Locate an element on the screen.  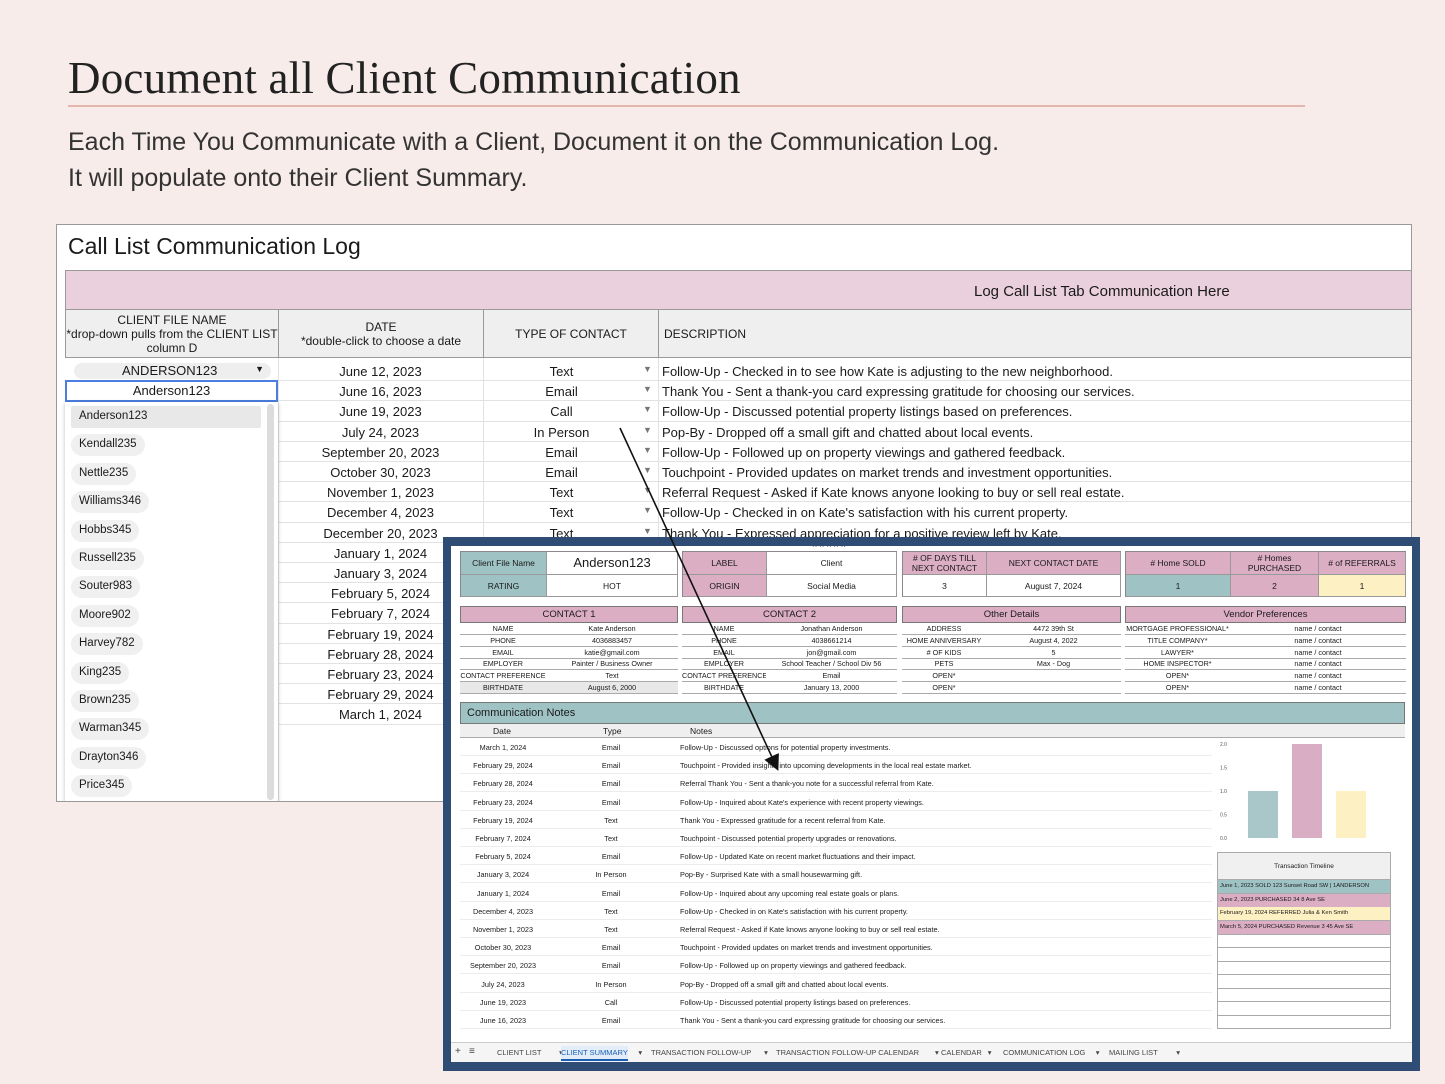
dropdown-scrollbar is located at coordinates (270, 602).